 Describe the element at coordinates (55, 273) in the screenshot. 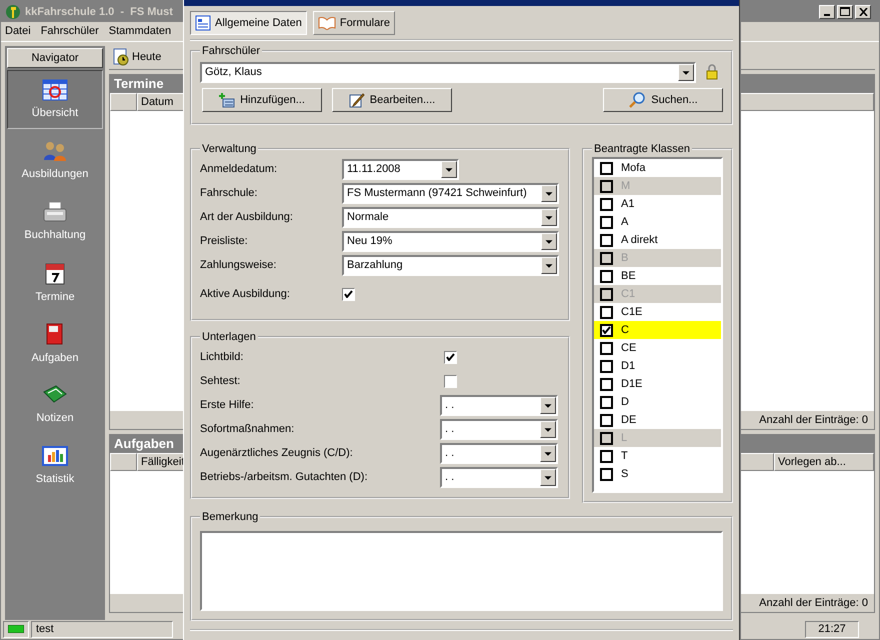

I see `calendar-icon` at that location.